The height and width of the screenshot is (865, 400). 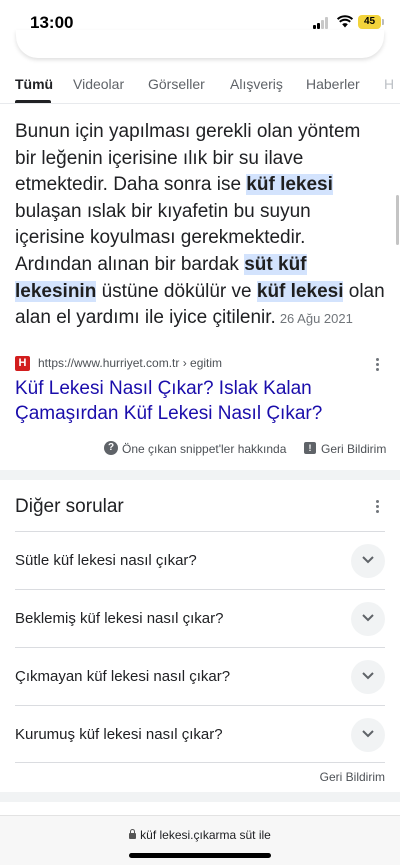 I want to click on browser-bottom-bar: küf lekesi.çıkarma süt ile, so click(x=200, y=840).